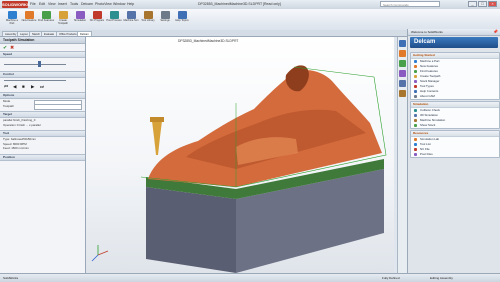 This screenshot has width=500, height=282. Describe the element at coordinates (16, 4) in the screenshot. I see `solidworks-logo-icon: SOLIDWORKS` at that location.